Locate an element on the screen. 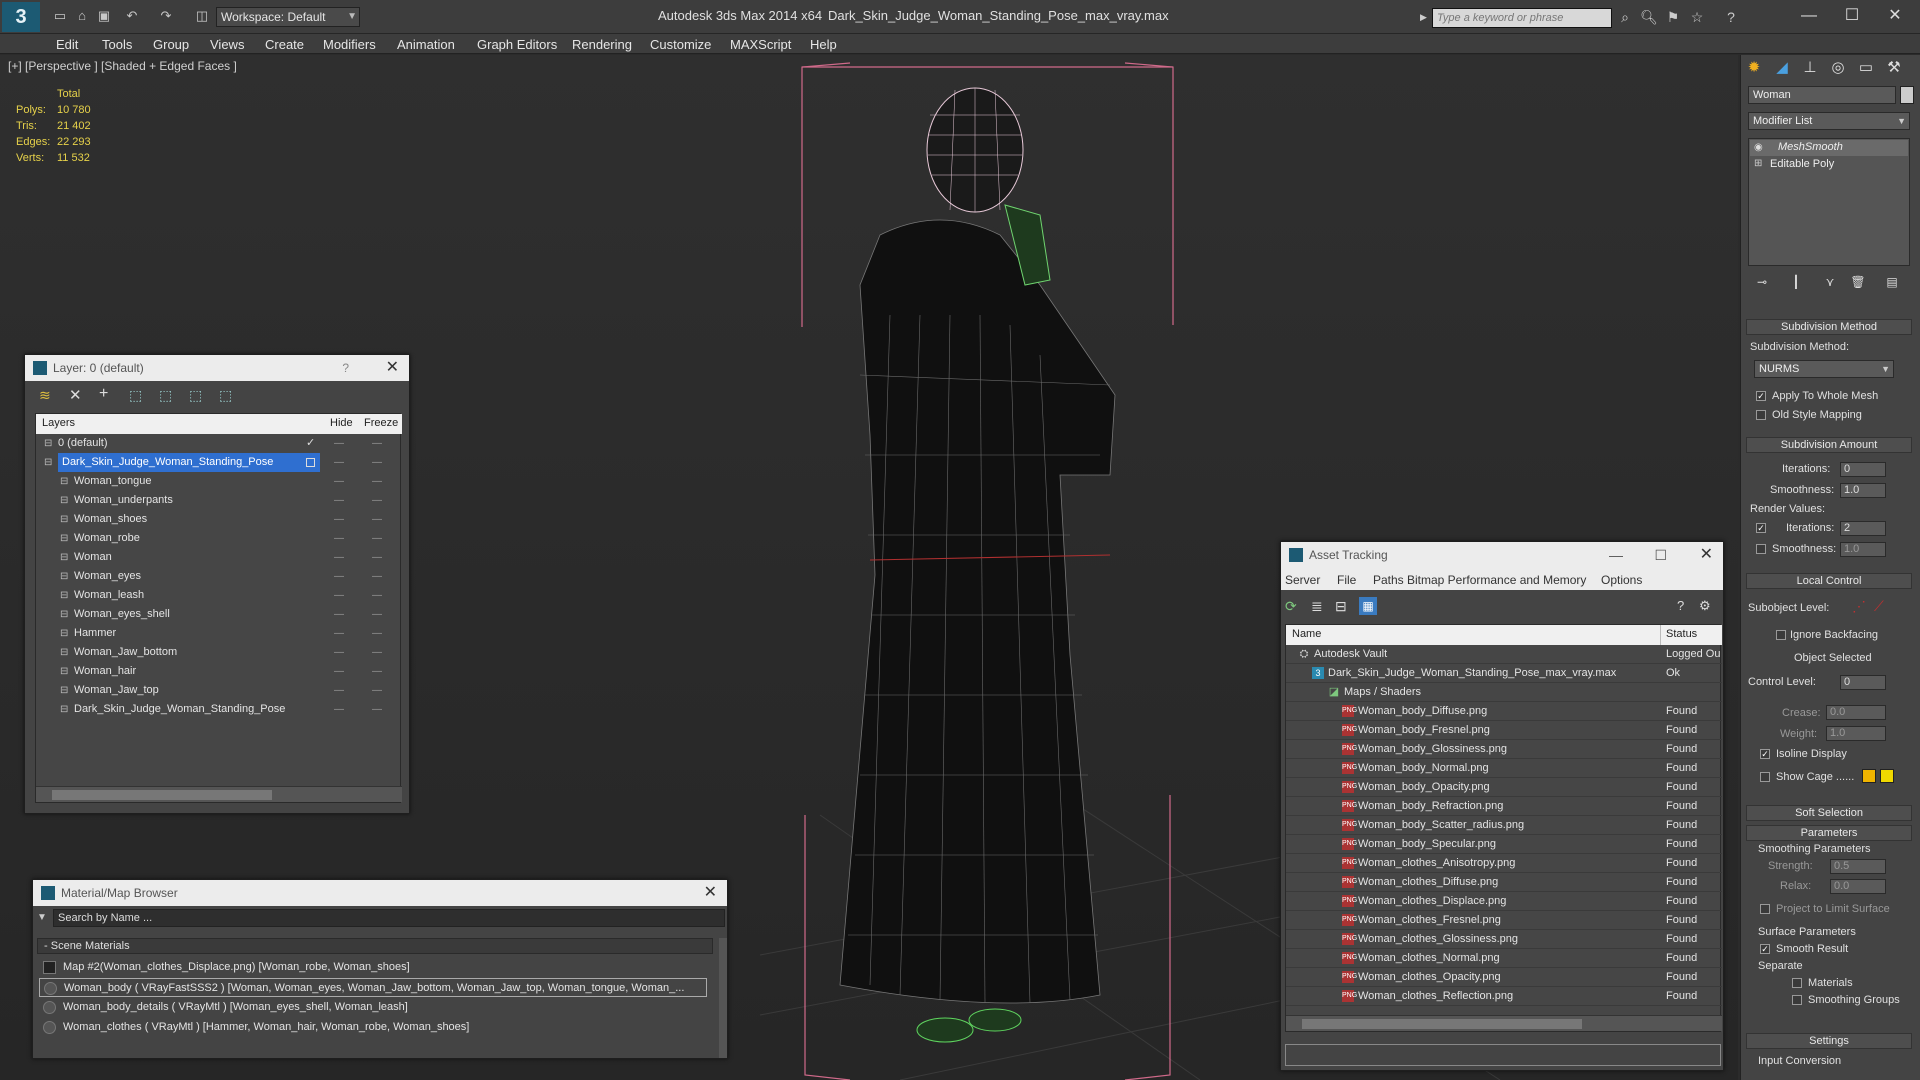  show-cage-checkbox is located at coordinates (1765, 777).